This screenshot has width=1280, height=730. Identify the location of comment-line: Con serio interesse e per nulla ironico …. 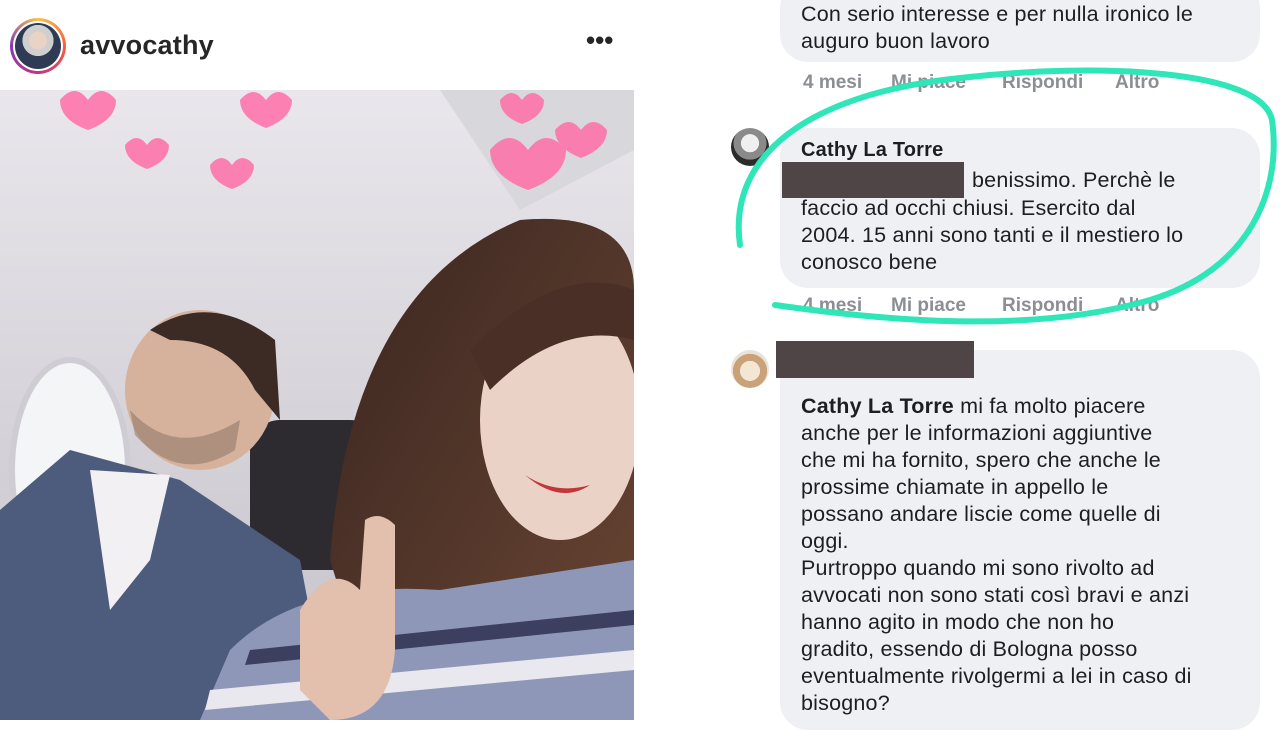
(997, 14).